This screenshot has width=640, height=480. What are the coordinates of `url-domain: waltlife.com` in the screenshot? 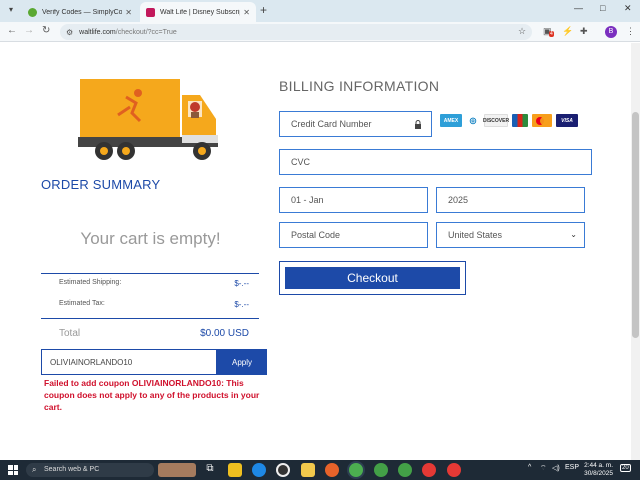 It's located at (97, 32).